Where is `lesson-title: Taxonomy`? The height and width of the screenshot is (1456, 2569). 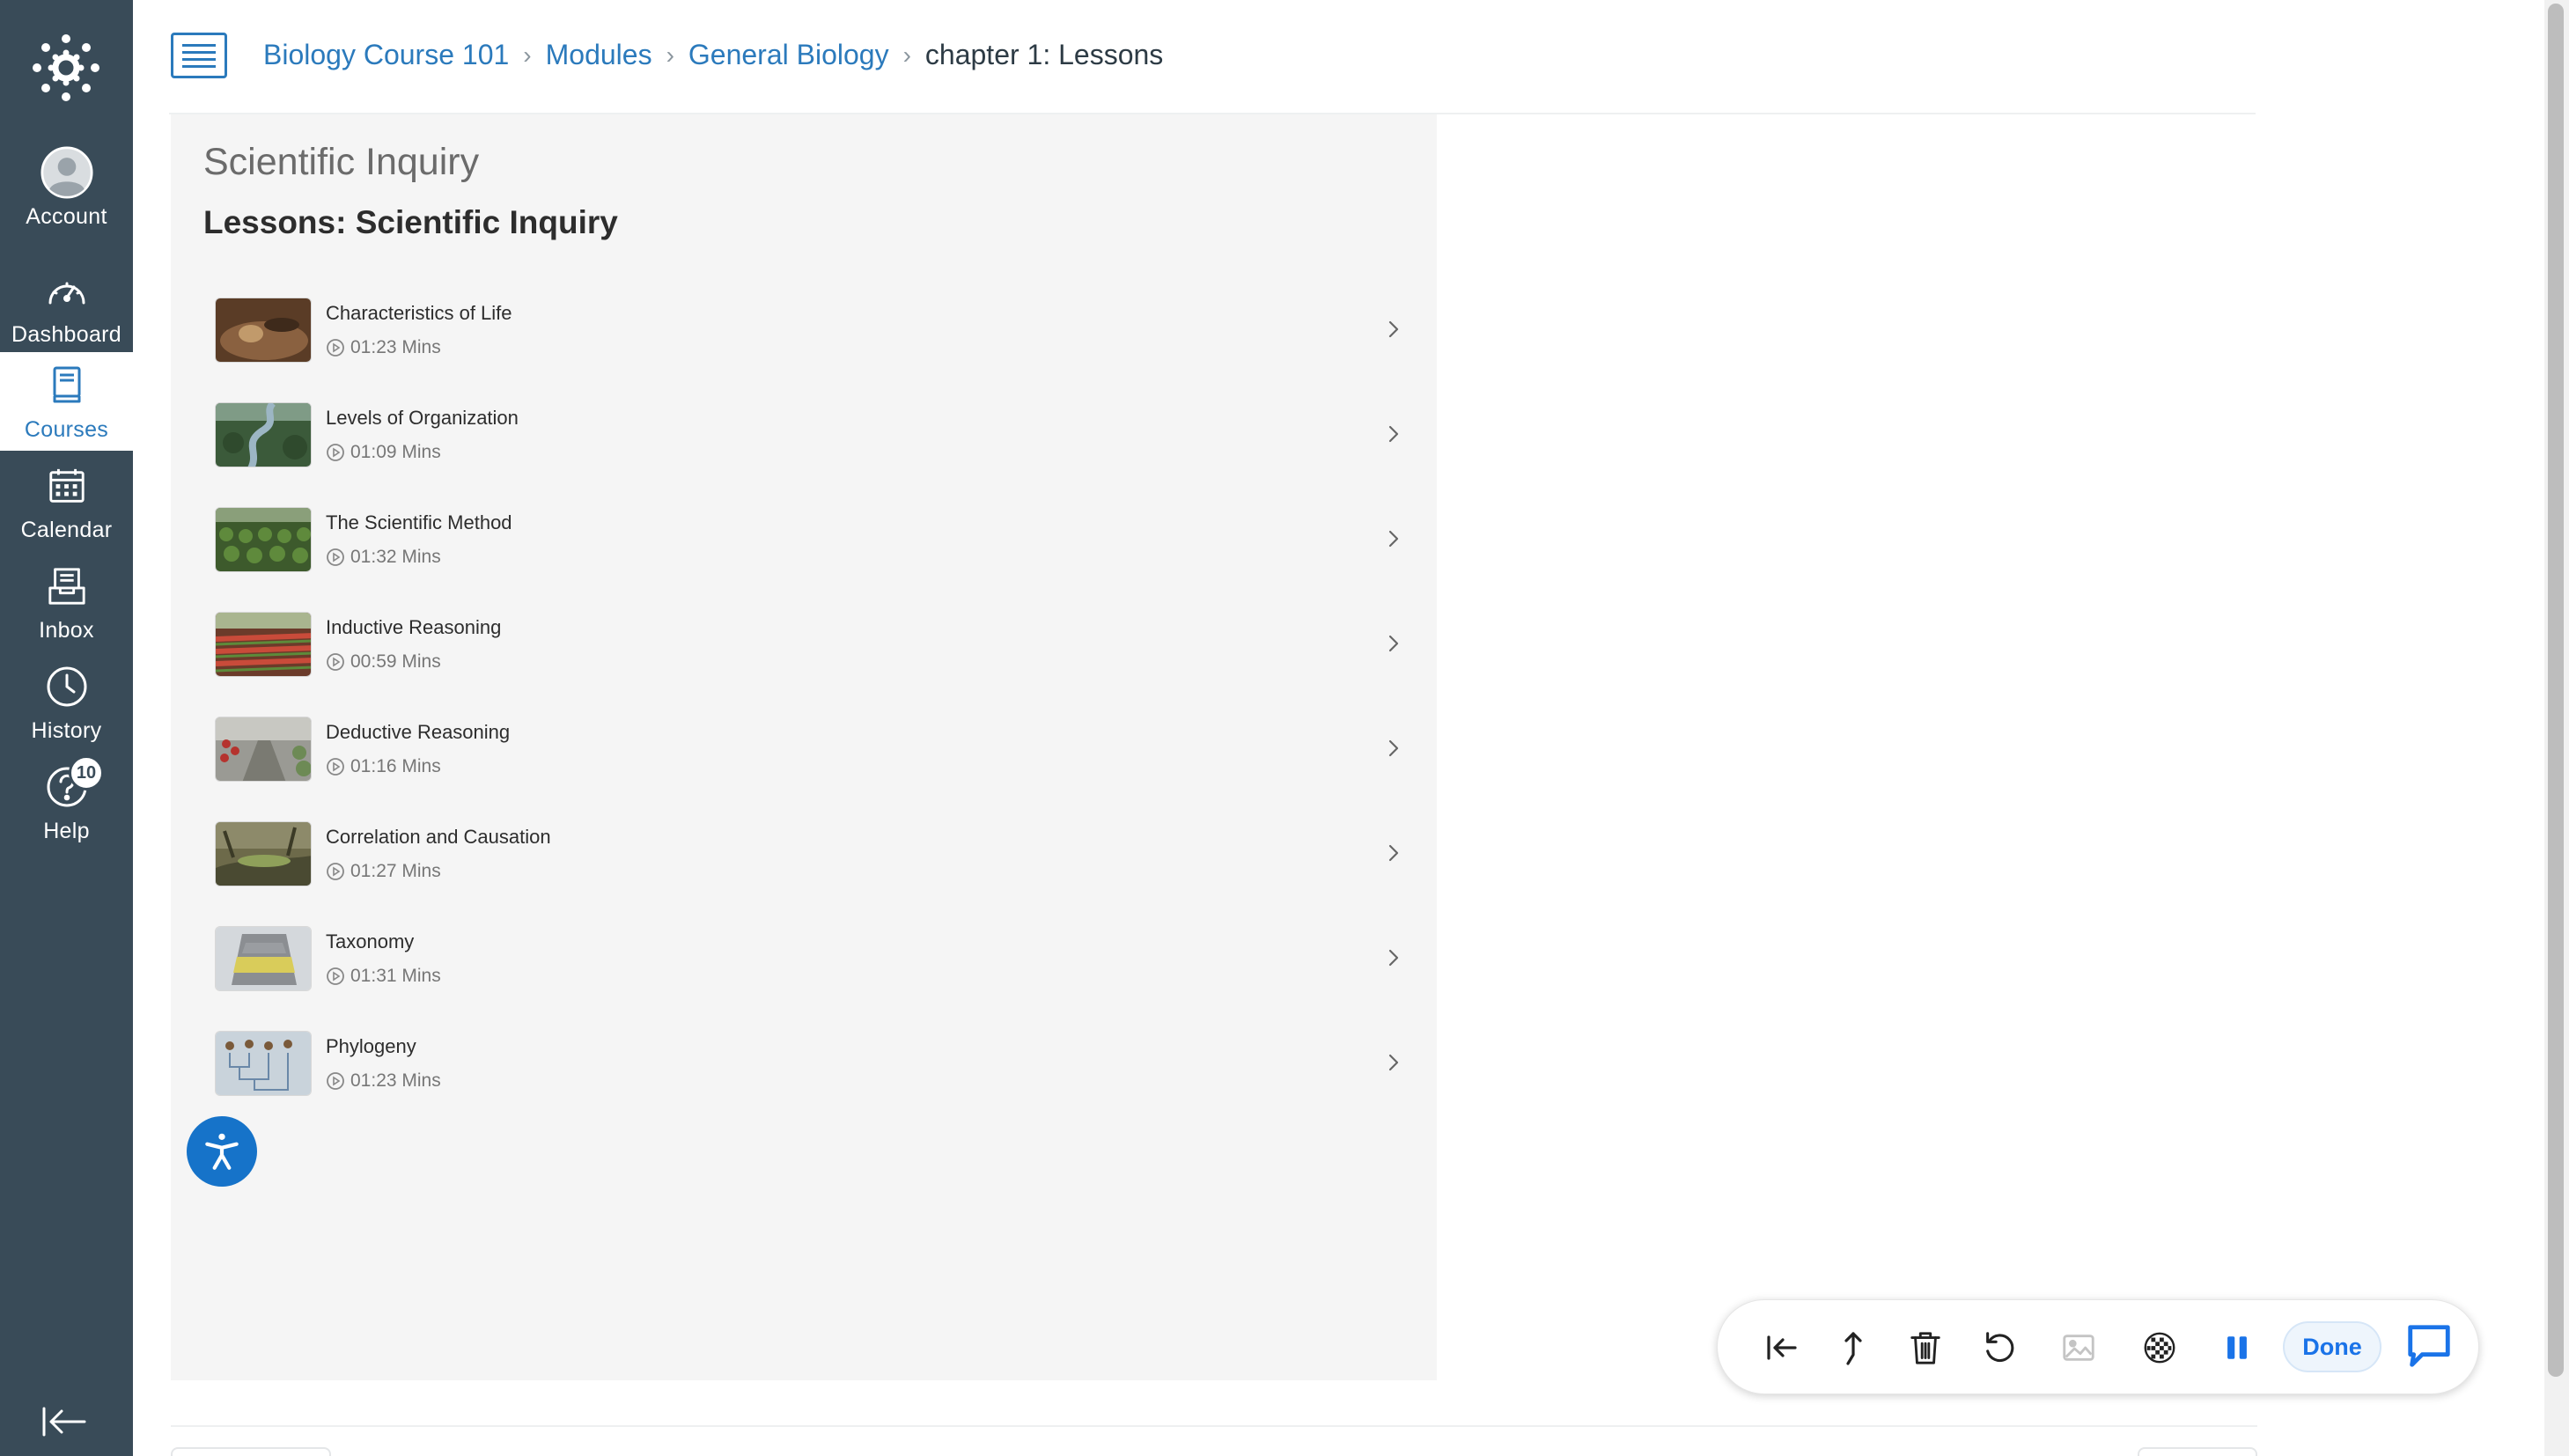 lesson-title: Taxonomy is located at coordinates (371, 941).